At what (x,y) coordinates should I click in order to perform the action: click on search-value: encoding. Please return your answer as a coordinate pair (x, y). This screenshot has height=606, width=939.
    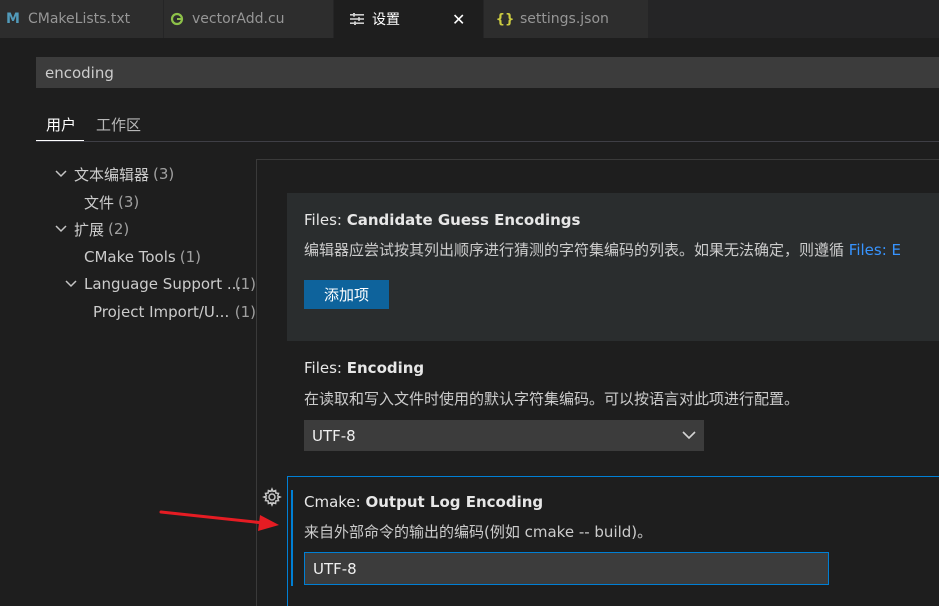
    Looking at the image, I should click on (79, 72).